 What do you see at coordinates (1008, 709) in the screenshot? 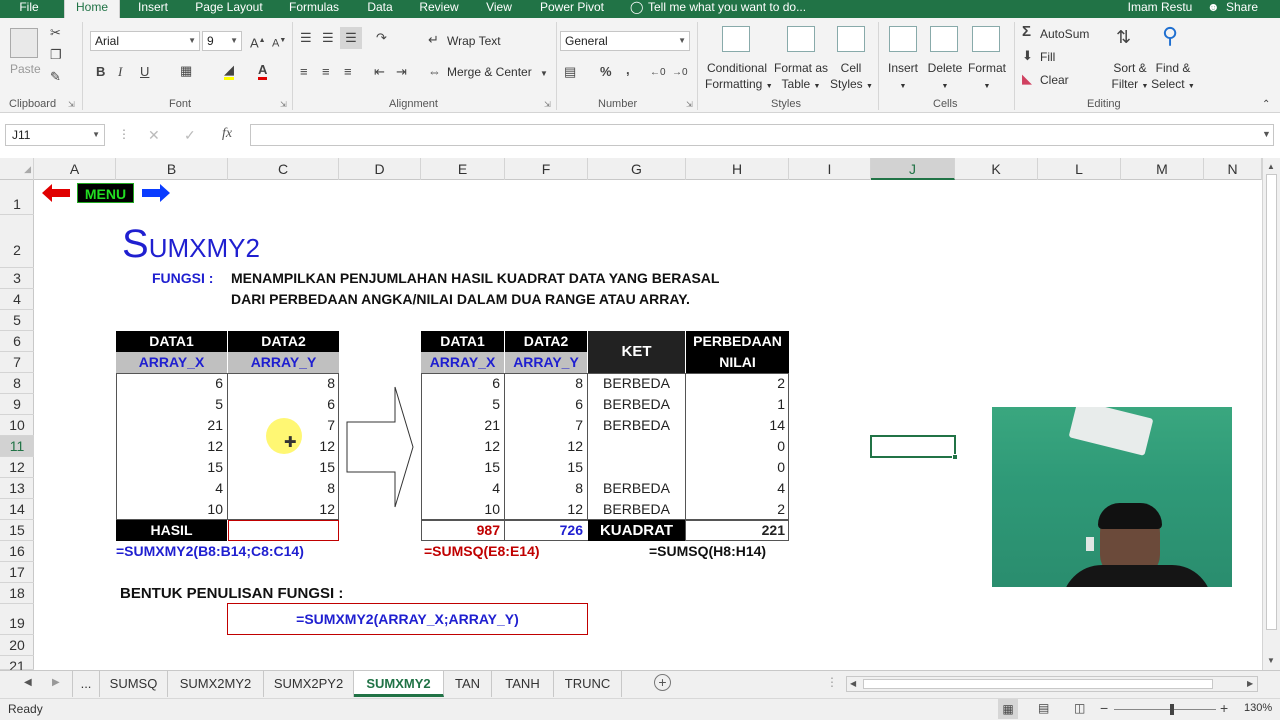
I see `normal-view-icon: ▦` at bounding box center [1008, 709].